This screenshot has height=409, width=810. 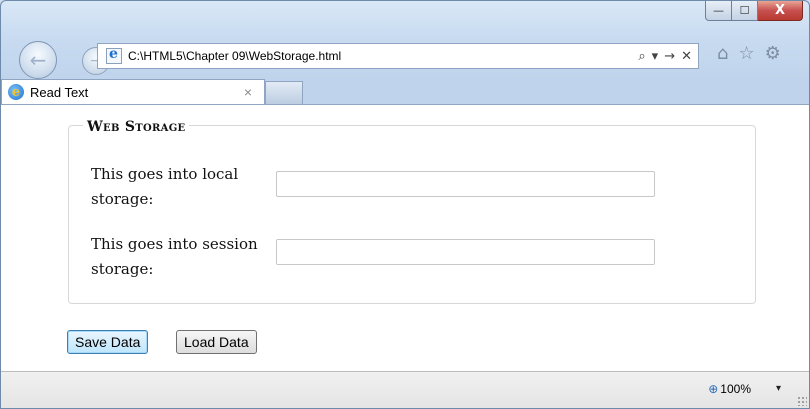 I want to click on address-controls: ⌕ ▾ → ✕, so click(x=668, y=56).